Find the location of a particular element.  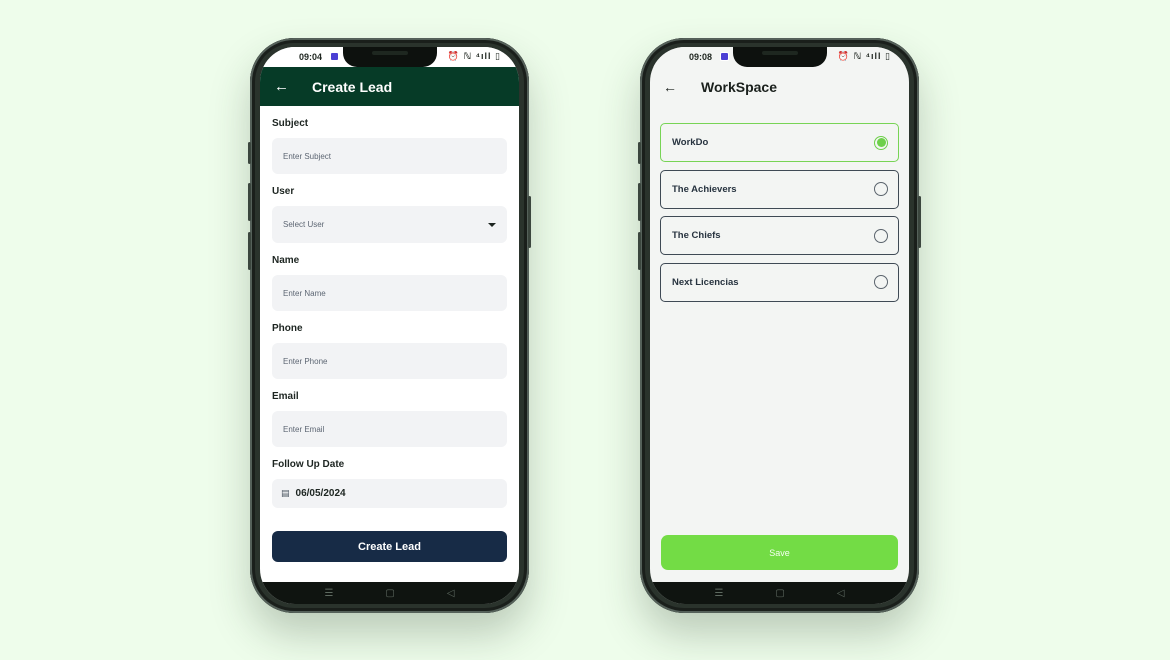

name-placeholder: Enter Name is located at coordinates (304, 293).